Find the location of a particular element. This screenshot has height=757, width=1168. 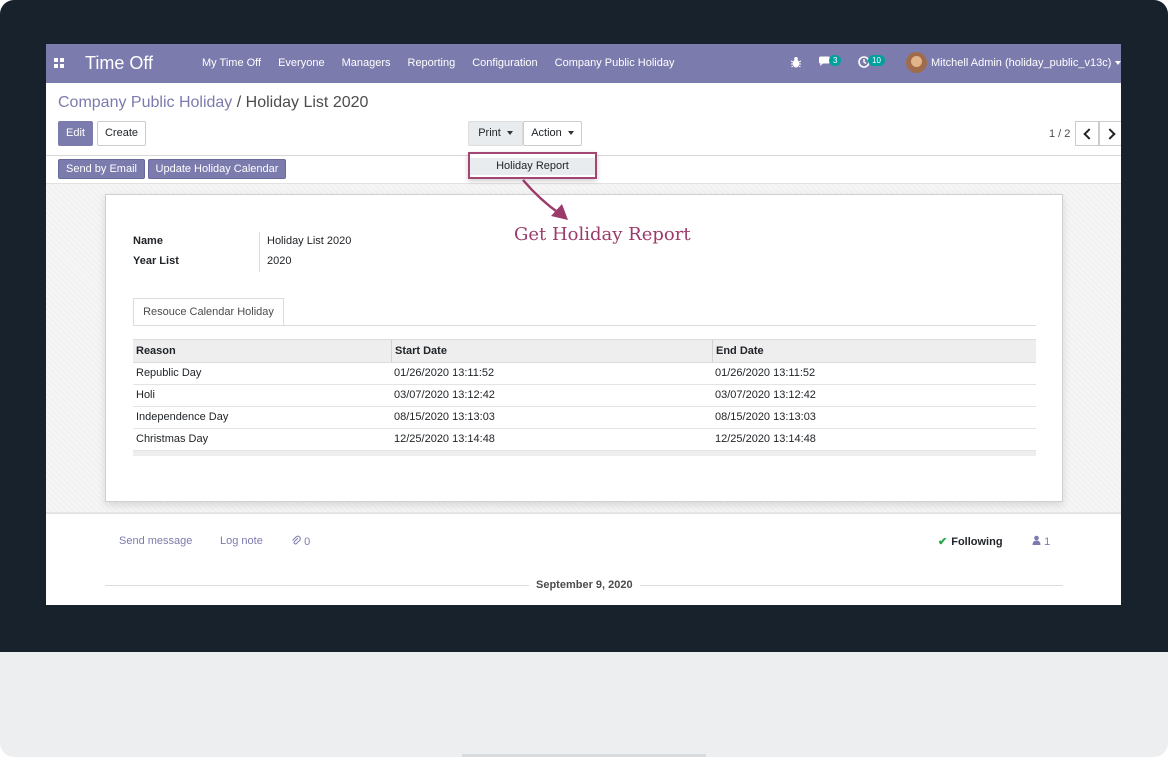

column-header-start-date: Start Date is located at coordinates (551, 351).